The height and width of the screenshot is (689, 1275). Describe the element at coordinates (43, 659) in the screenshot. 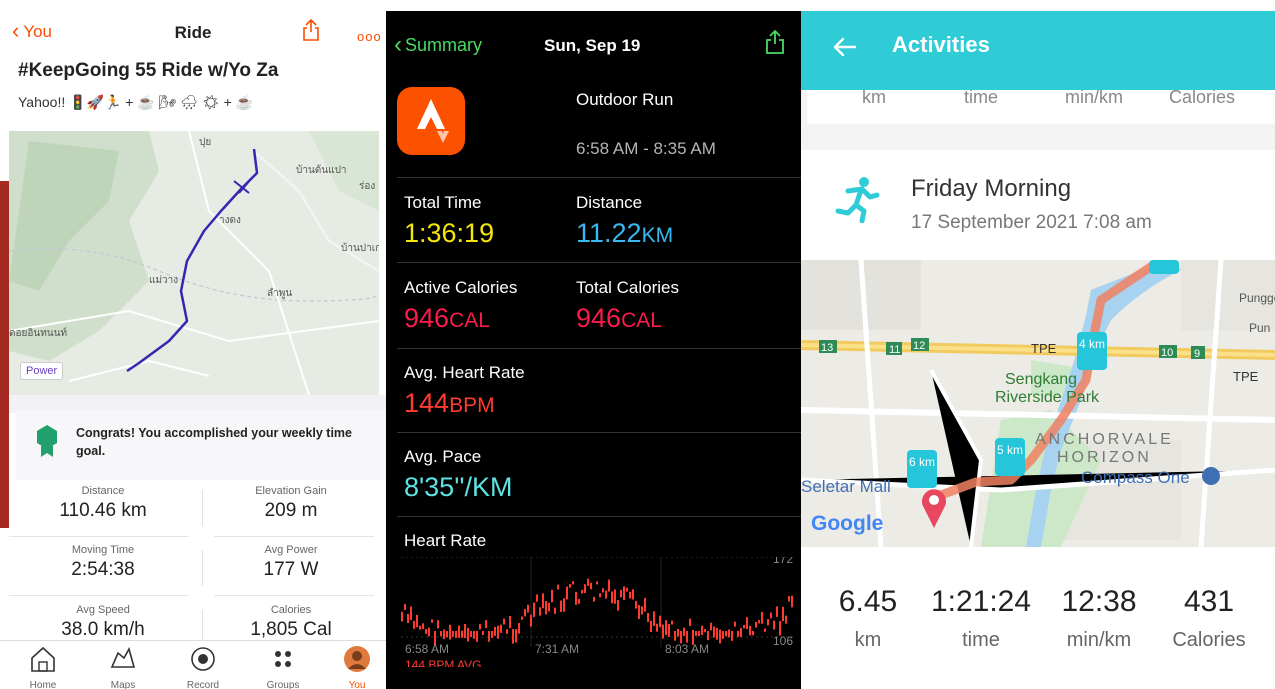

I see `home-icon` at that location.